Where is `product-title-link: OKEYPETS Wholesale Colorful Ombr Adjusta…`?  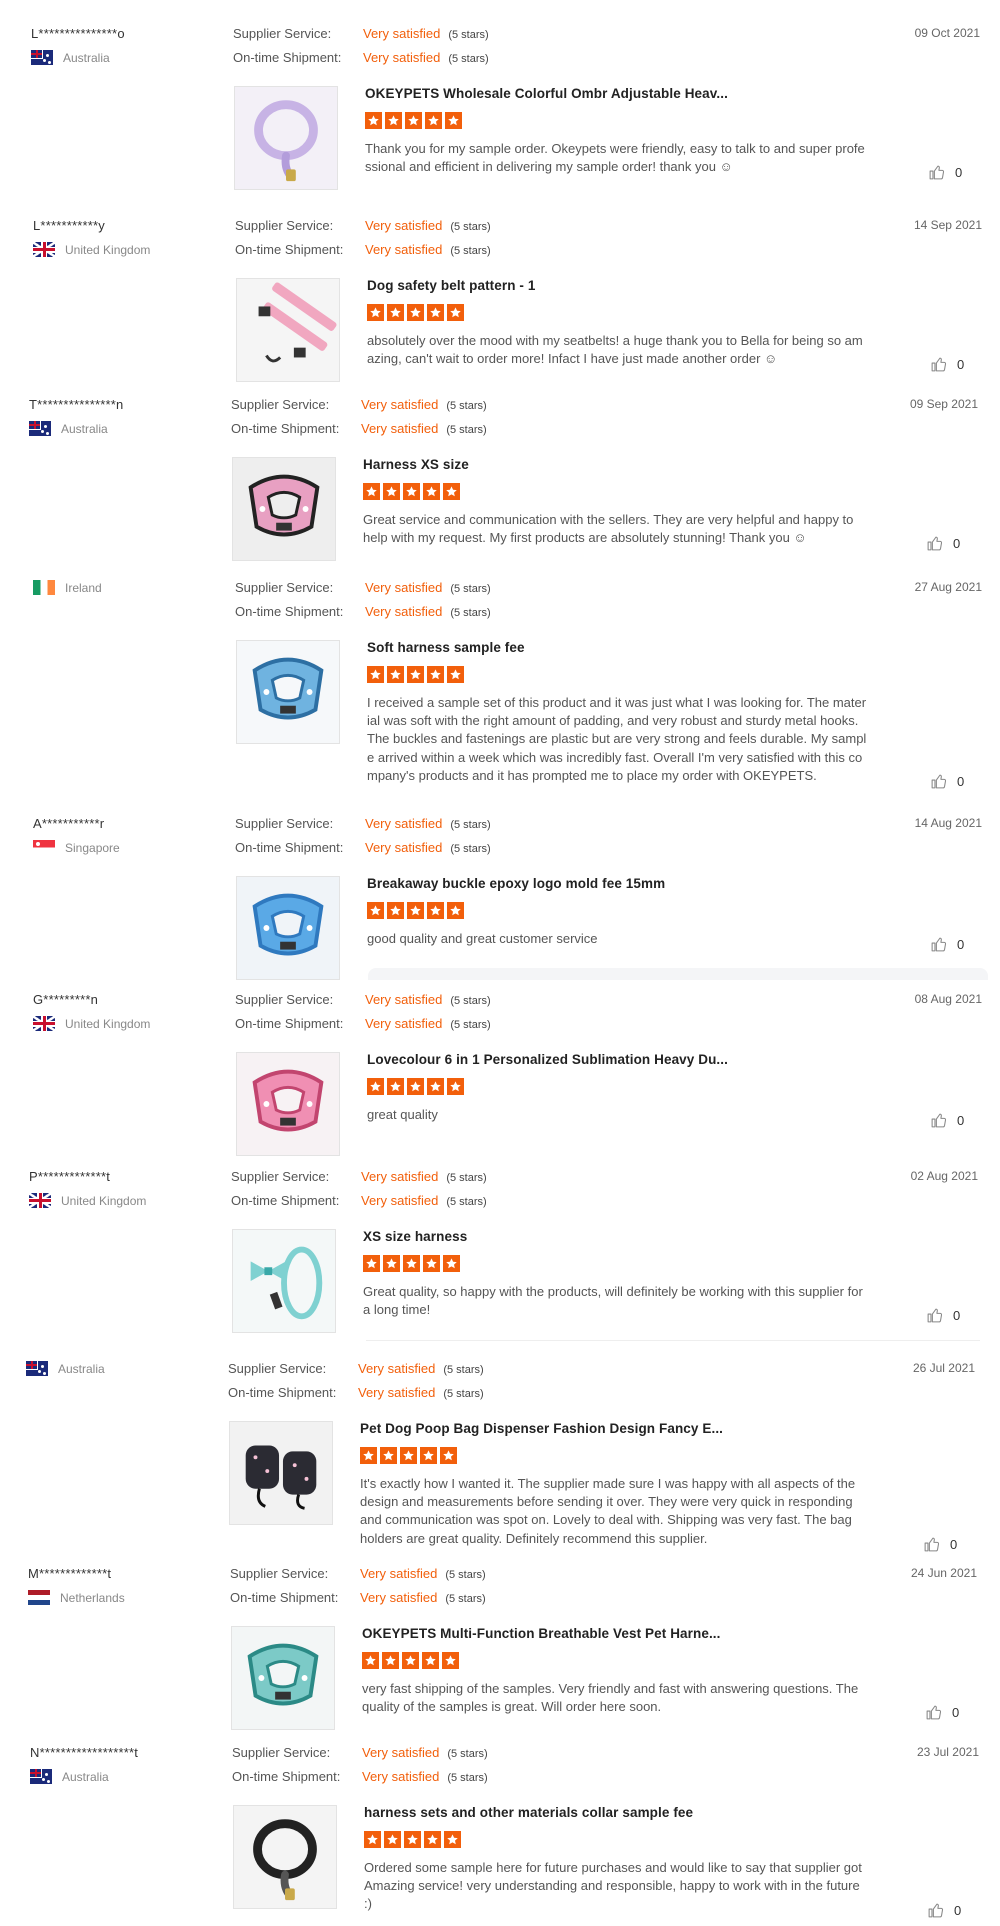 product-title-link: OKEYPETS Wholesale Colorful Ombr Adjusta… is located at coordinates (546, 93).